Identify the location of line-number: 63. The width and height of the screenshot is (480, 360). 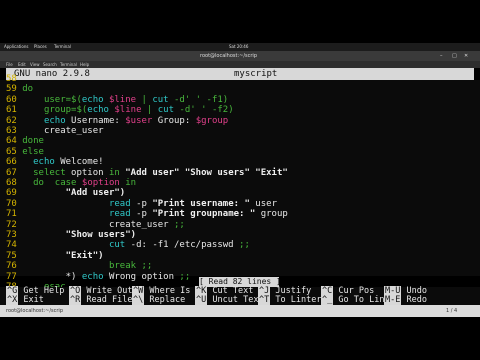
(11, 131).